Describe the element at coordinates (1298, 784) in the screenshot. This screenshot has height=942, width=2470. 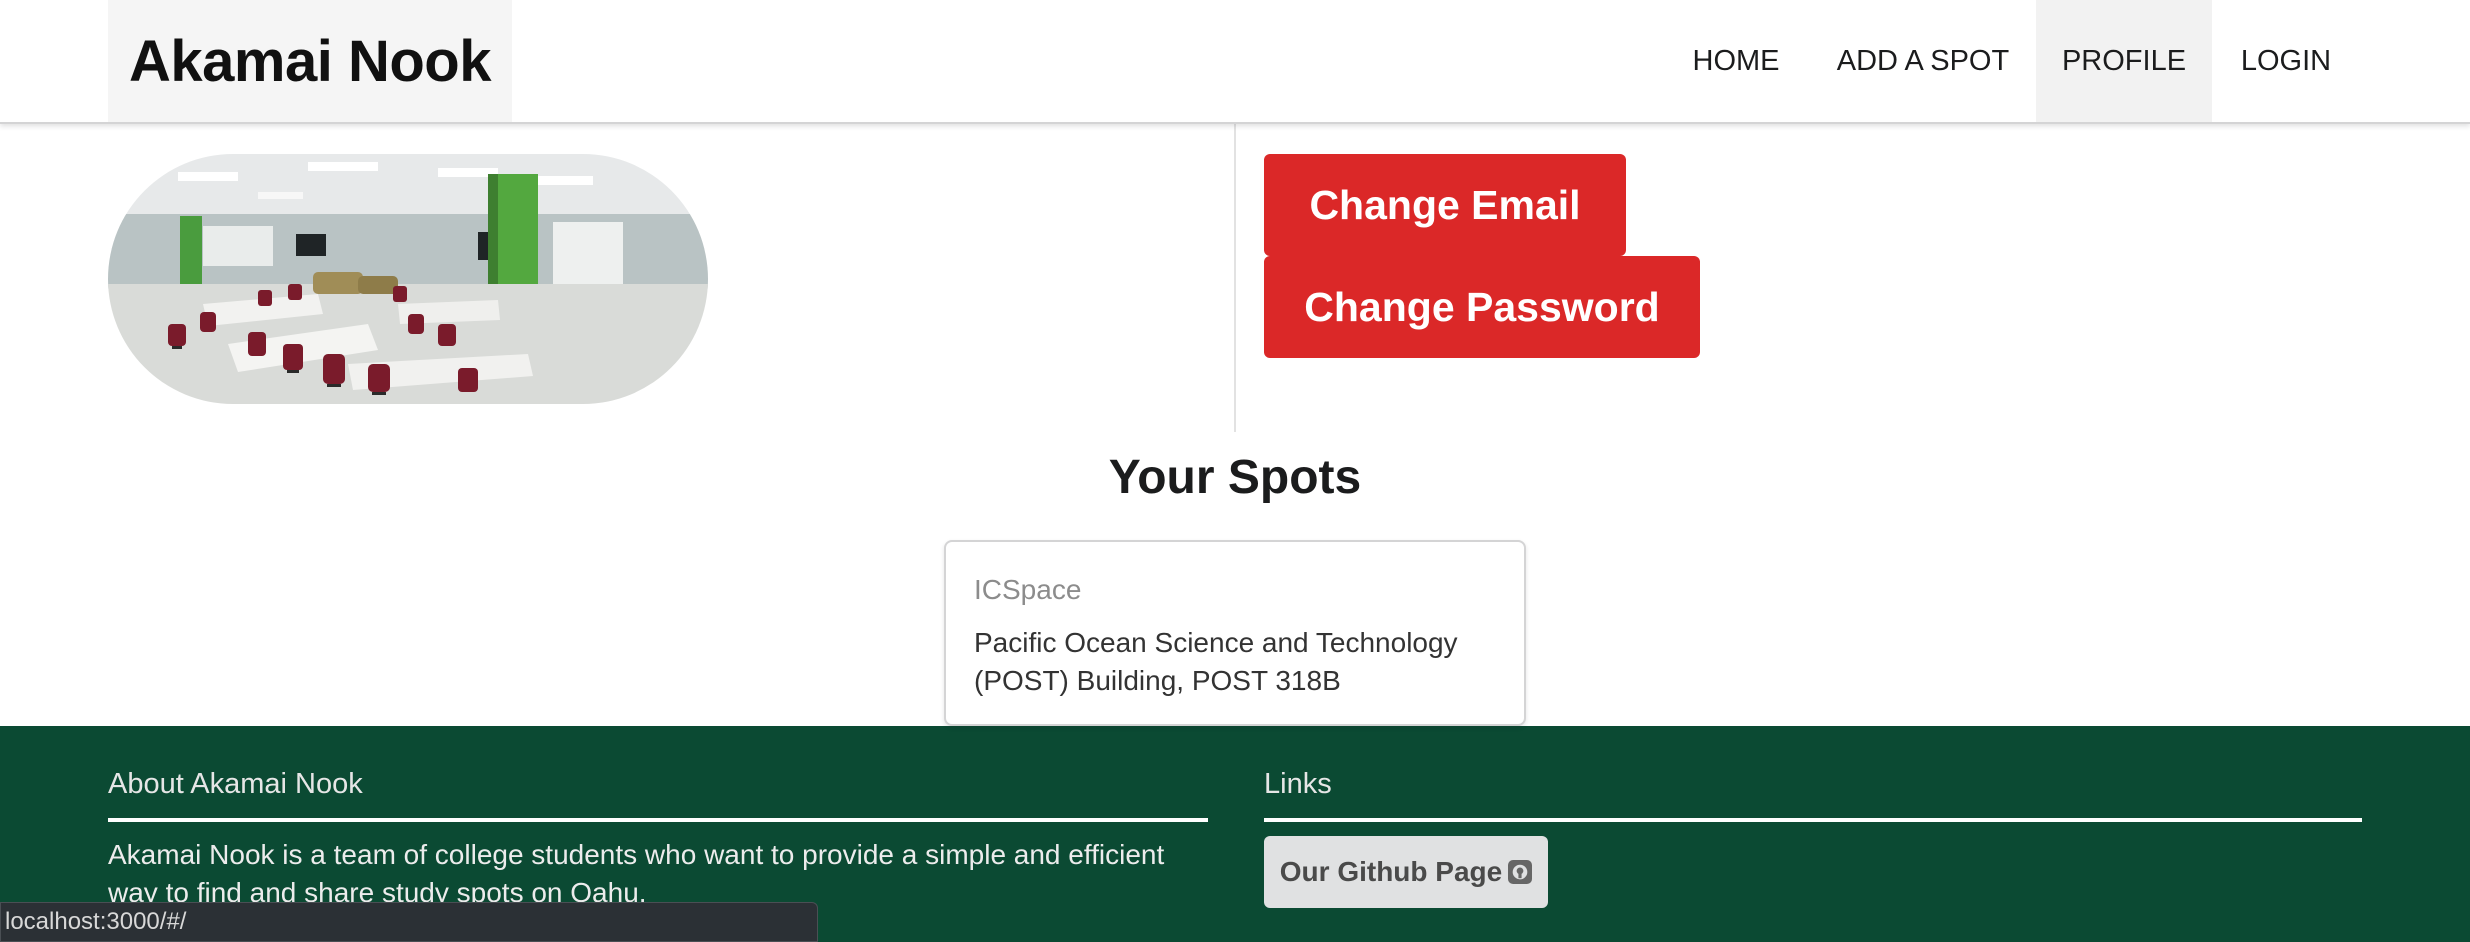
I see `links-heading: Links` at that location.